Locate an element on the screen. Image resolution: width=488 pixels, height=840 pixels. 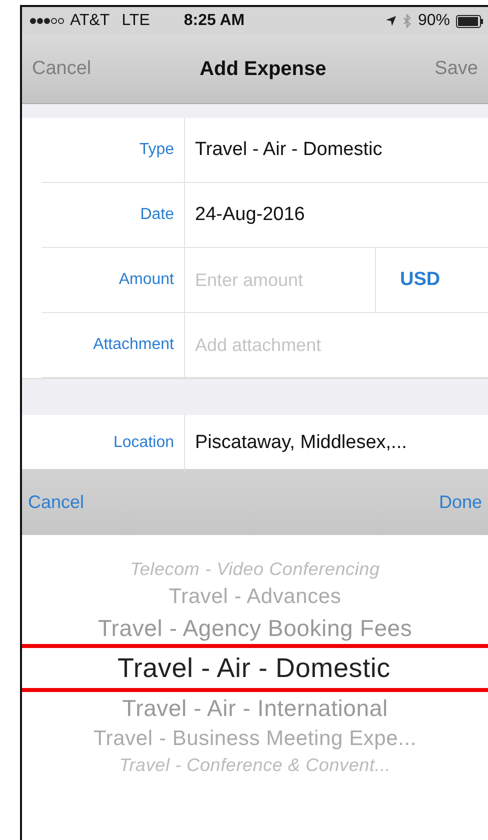
screen-title: Add Expense is located at coordinates (263, 69).